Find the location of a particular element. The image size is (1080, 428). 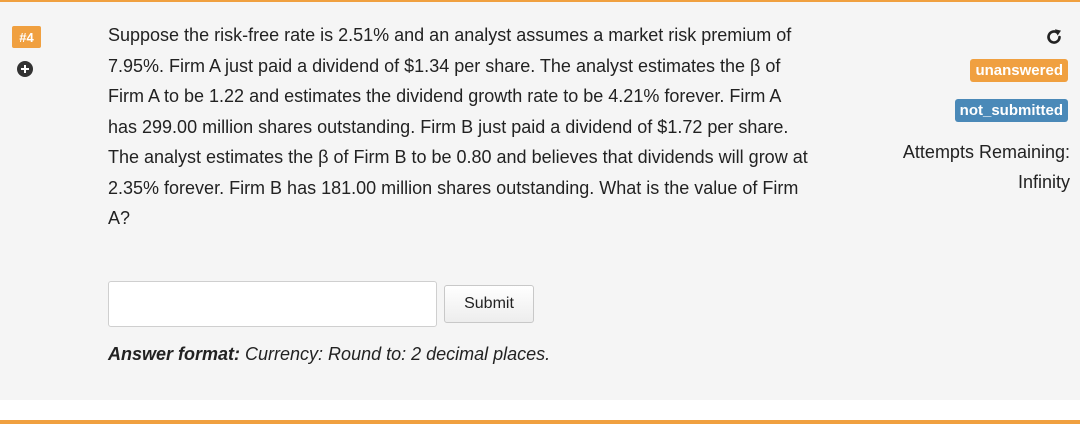

refresh-icon is located at coordinates (1054, 37).